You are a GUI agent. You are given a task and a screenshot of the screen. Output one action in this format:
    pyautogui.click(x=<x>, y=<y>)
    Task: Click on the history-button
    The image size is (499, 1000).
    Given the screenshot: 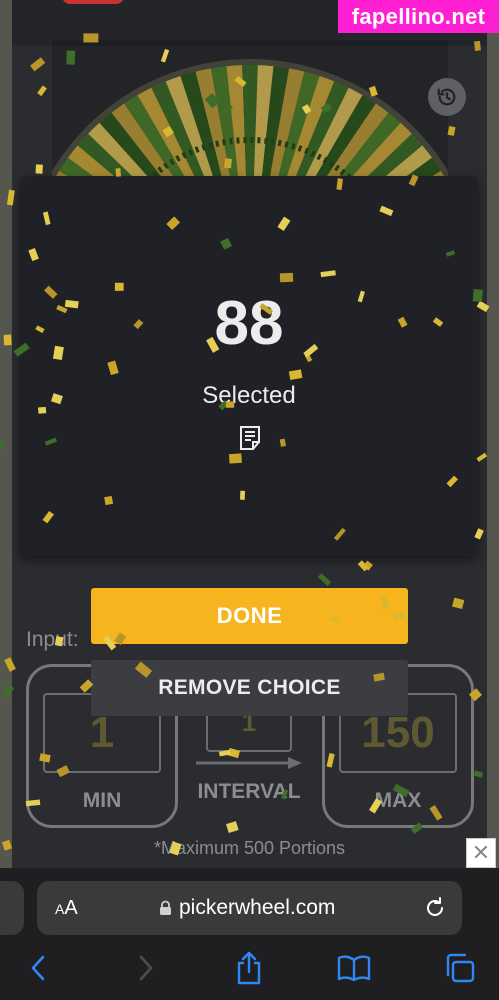 What is the action you would take?
    pyautogui.click(x=447, y=97)
    